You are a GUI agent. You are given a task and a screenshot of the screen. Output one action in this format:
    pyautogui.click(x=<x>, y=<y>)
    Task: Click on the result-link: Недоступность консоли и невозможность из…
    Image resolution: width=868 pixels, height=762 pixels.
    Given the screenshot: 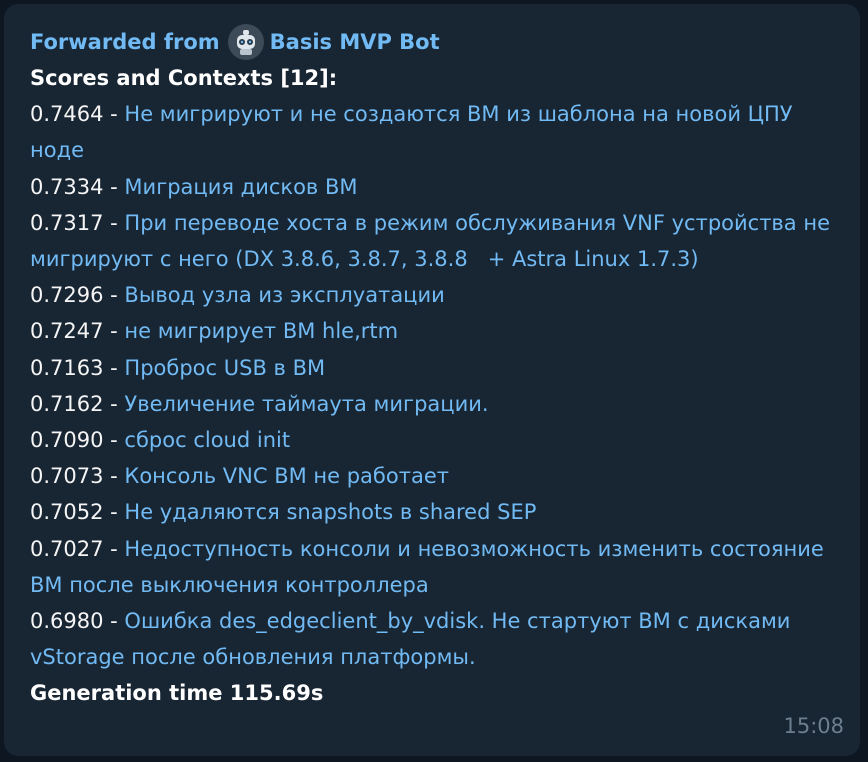 What is the action you would take?
    pyautogui.click(x=430, y=567)
    